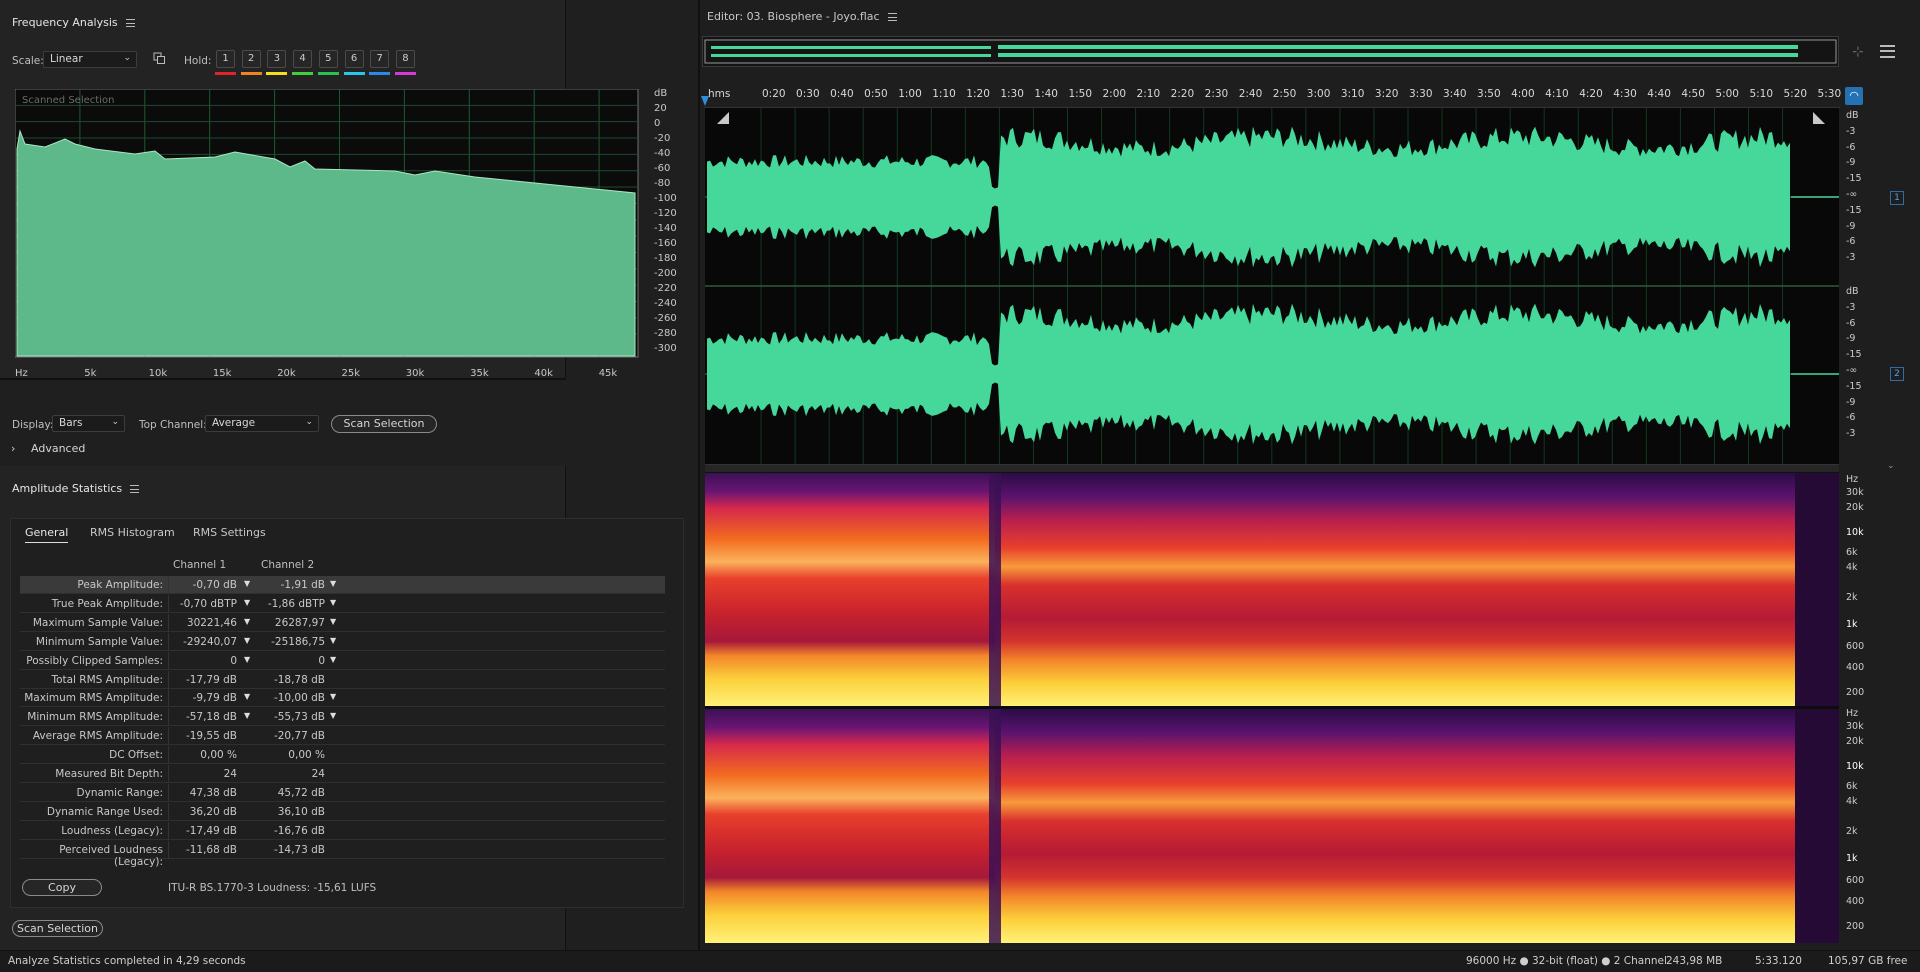  What do you see at coordinates (299, 622) in the screenshot?
I see `channel-2-value: 26287,97` at bounding box center [299, 622].